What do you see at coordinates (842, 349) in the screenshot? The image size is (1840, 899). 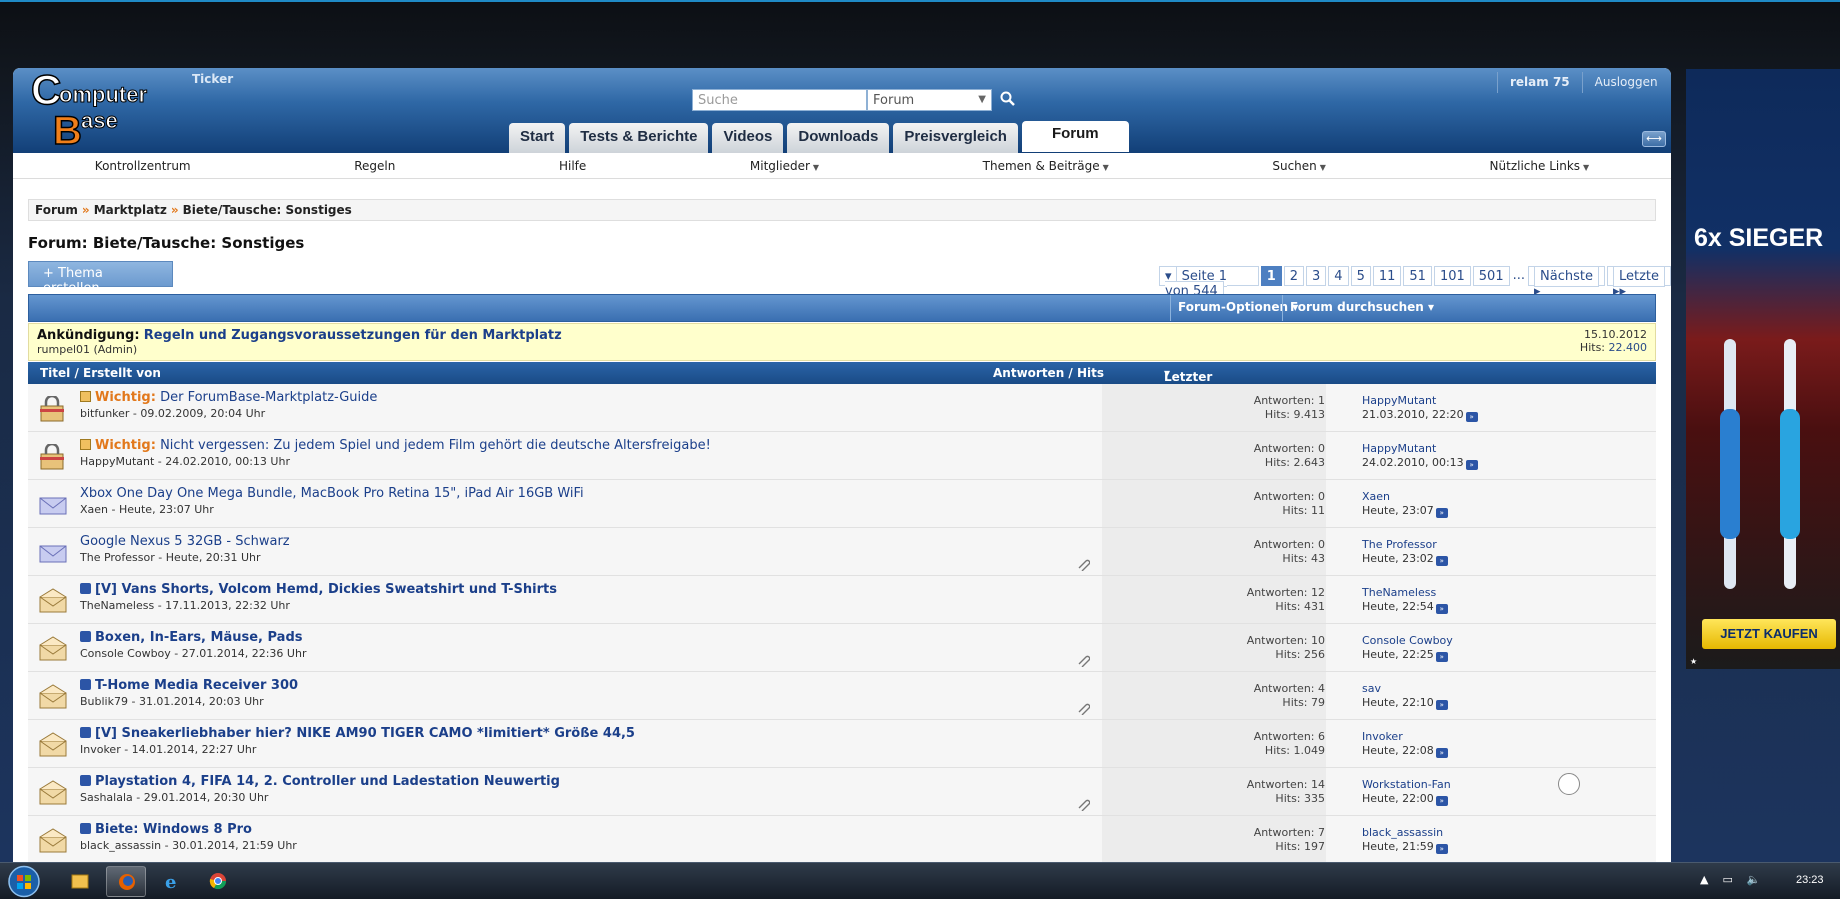 I see `announcement-author: rumpel01 (Admin)` at bounding box center [842, 349].